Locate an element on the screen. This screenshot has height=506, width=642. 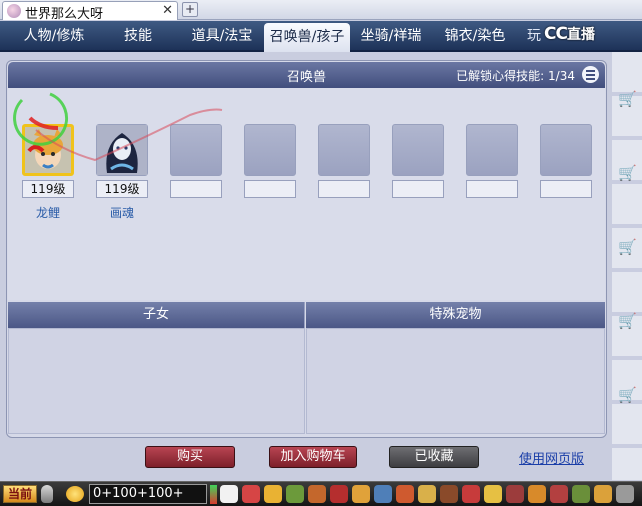
browser-tab: 世界那么大呀 ✕ is located at coordinates (90, 11).